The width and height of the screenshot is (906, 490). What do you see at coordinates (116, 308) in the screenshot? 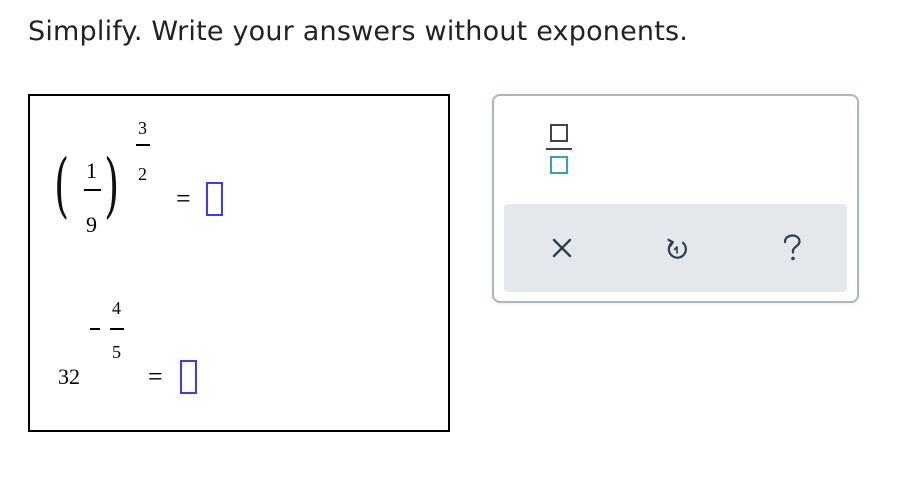
I see `problem2-exponent-numerator: 4` at bounding box center [116, 308].